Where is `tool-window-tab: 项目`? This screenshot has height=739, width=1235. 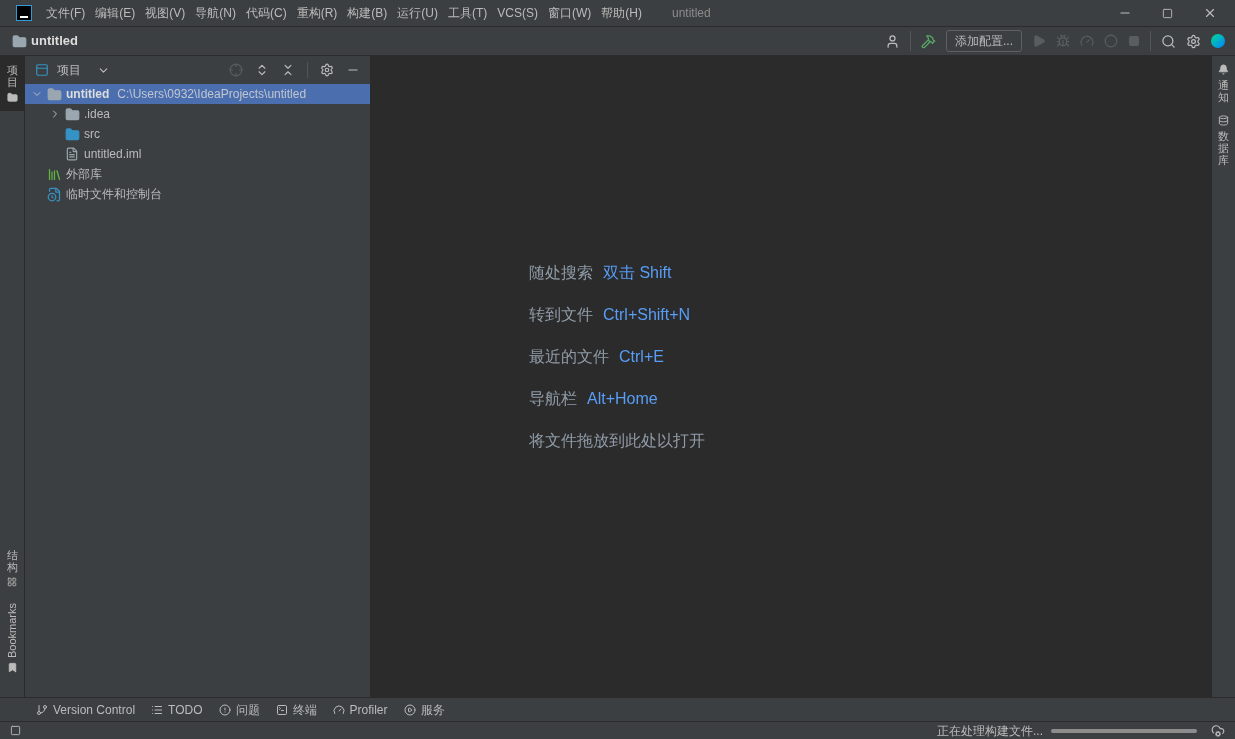 tool-window-tab: 项目 is located at coordinates (12, 84).